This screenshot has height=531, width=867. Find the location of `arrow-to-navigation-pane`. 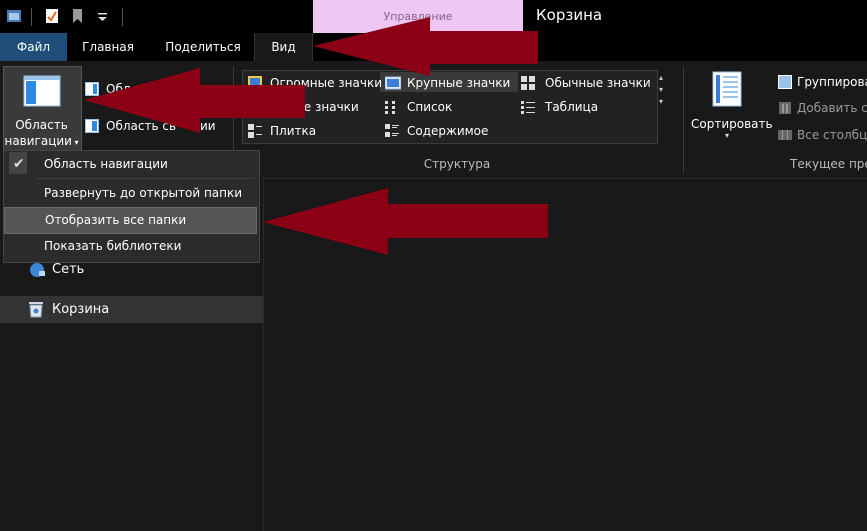

arrow-to-navigation-pane is located at coordinates (194, 100).